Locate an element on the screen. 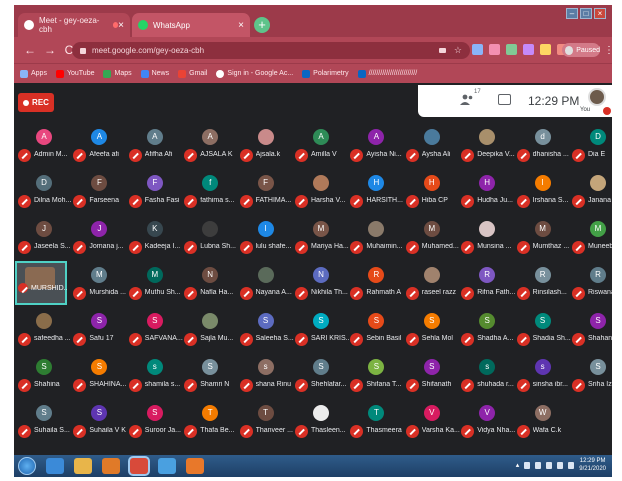 This screenshot has width=622, height=481. bookmark-misc: ///////////////////////// is located at coordinates (387, 73).